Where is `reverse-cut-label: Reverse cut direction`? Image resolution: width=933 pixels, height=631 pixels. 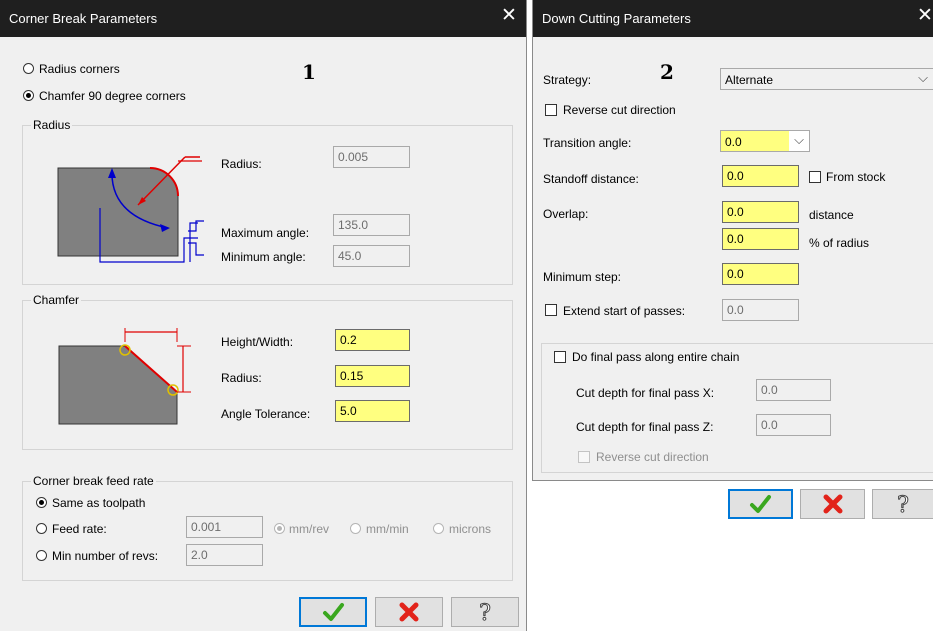 reverse-cut-label: Reverse cut direction is located at coordinates (619, 110).